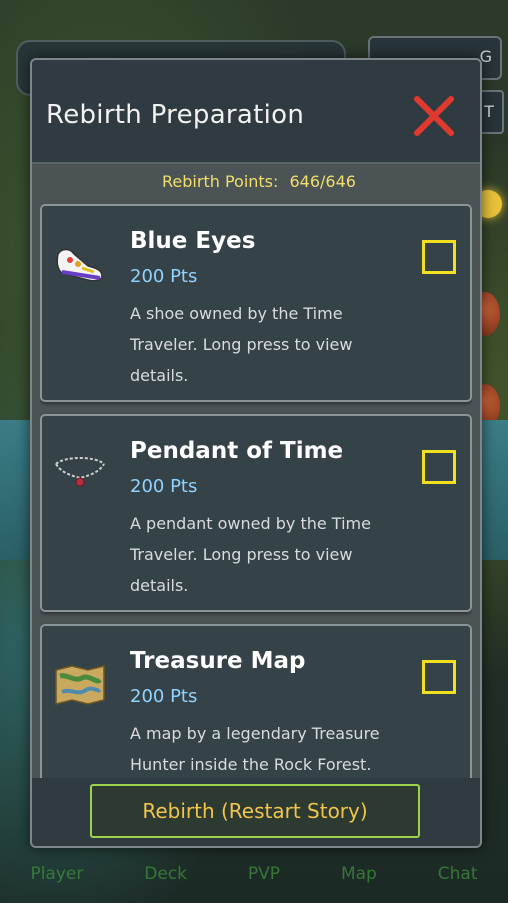 The height and width of the screenshot is (903, 508). I want to click on dialog-footer: Rebirth (Restart Story), so click(256, 812).